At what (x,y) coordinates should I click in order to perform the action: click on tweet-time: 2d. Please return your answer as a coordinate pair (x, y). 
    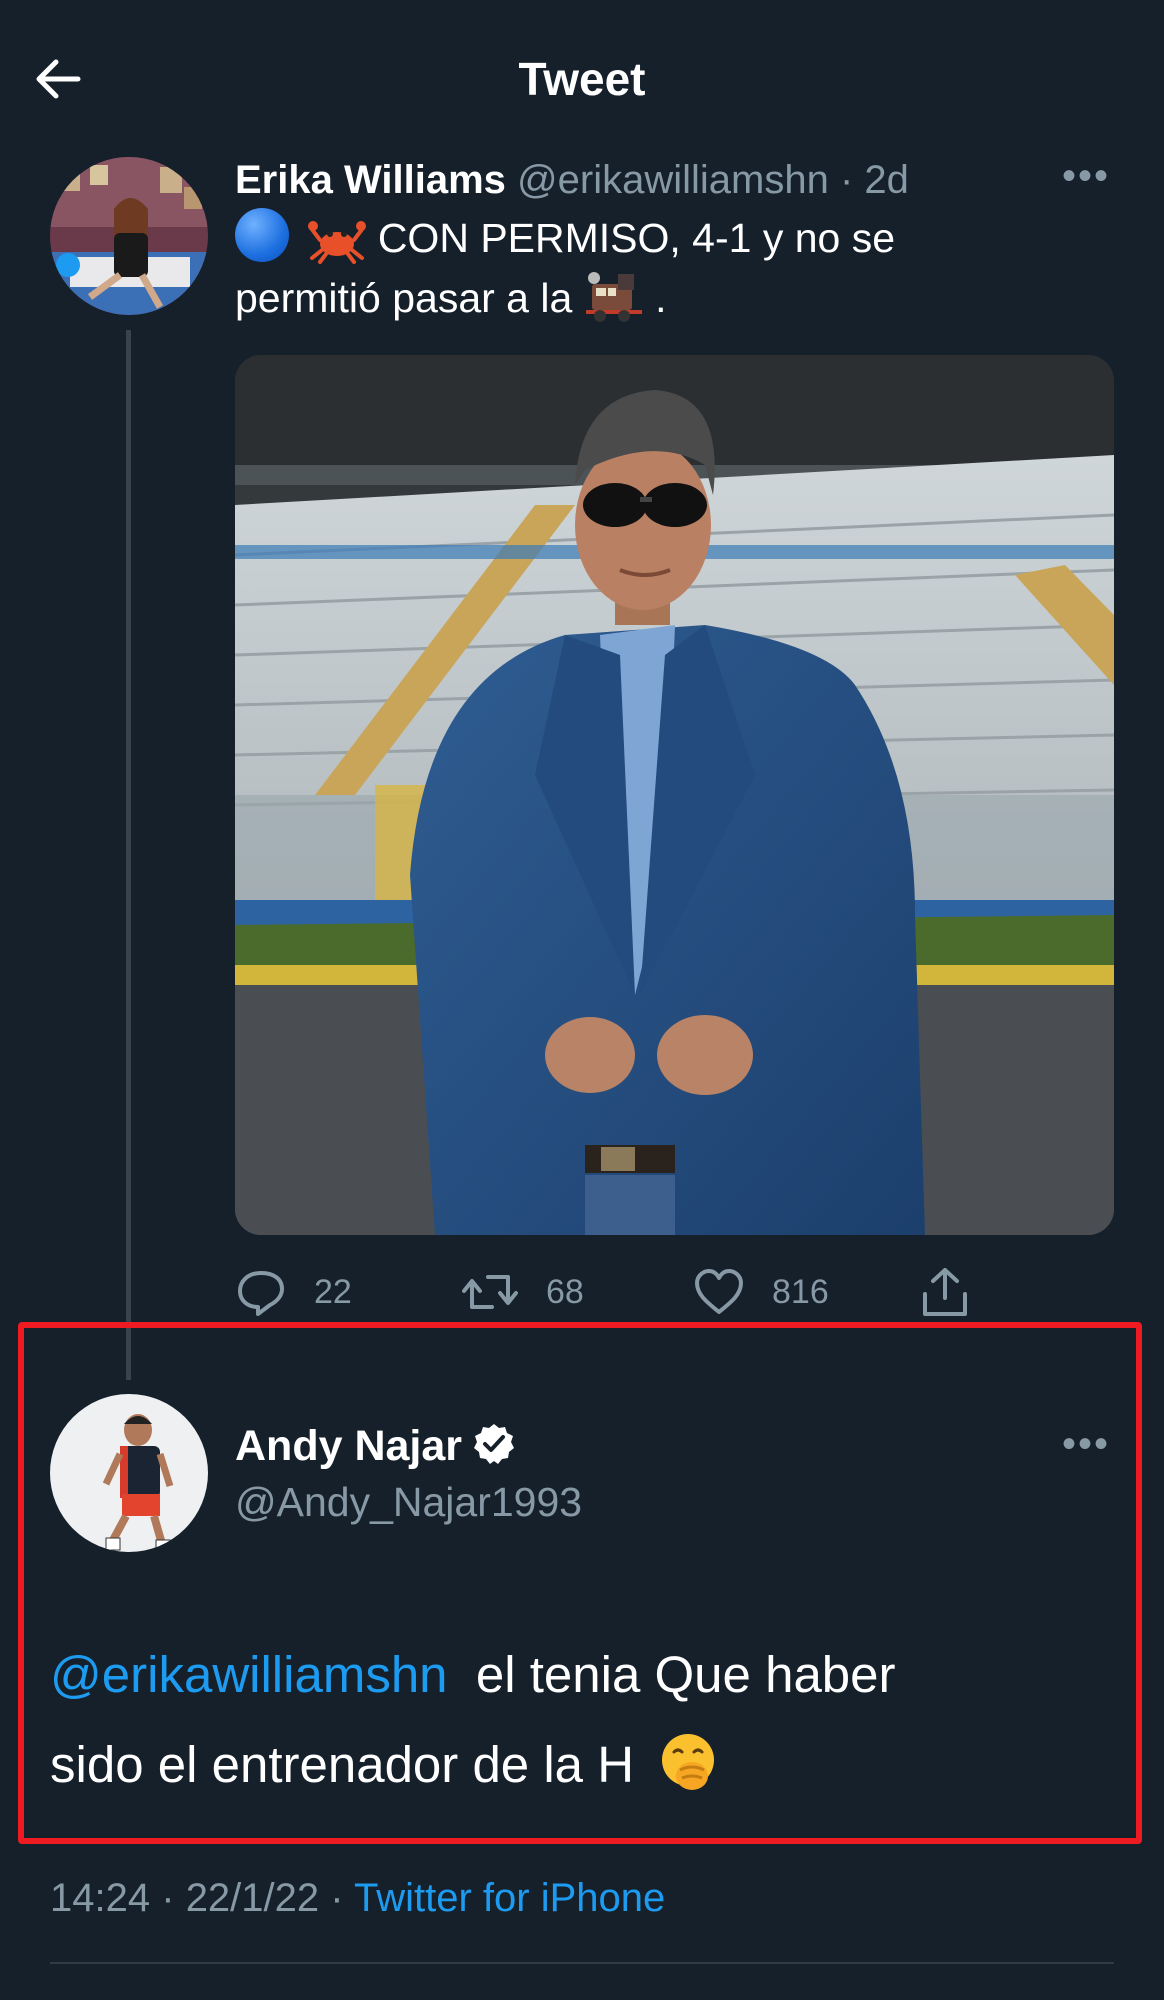
    Looking at the image, I should click on (886, 180).